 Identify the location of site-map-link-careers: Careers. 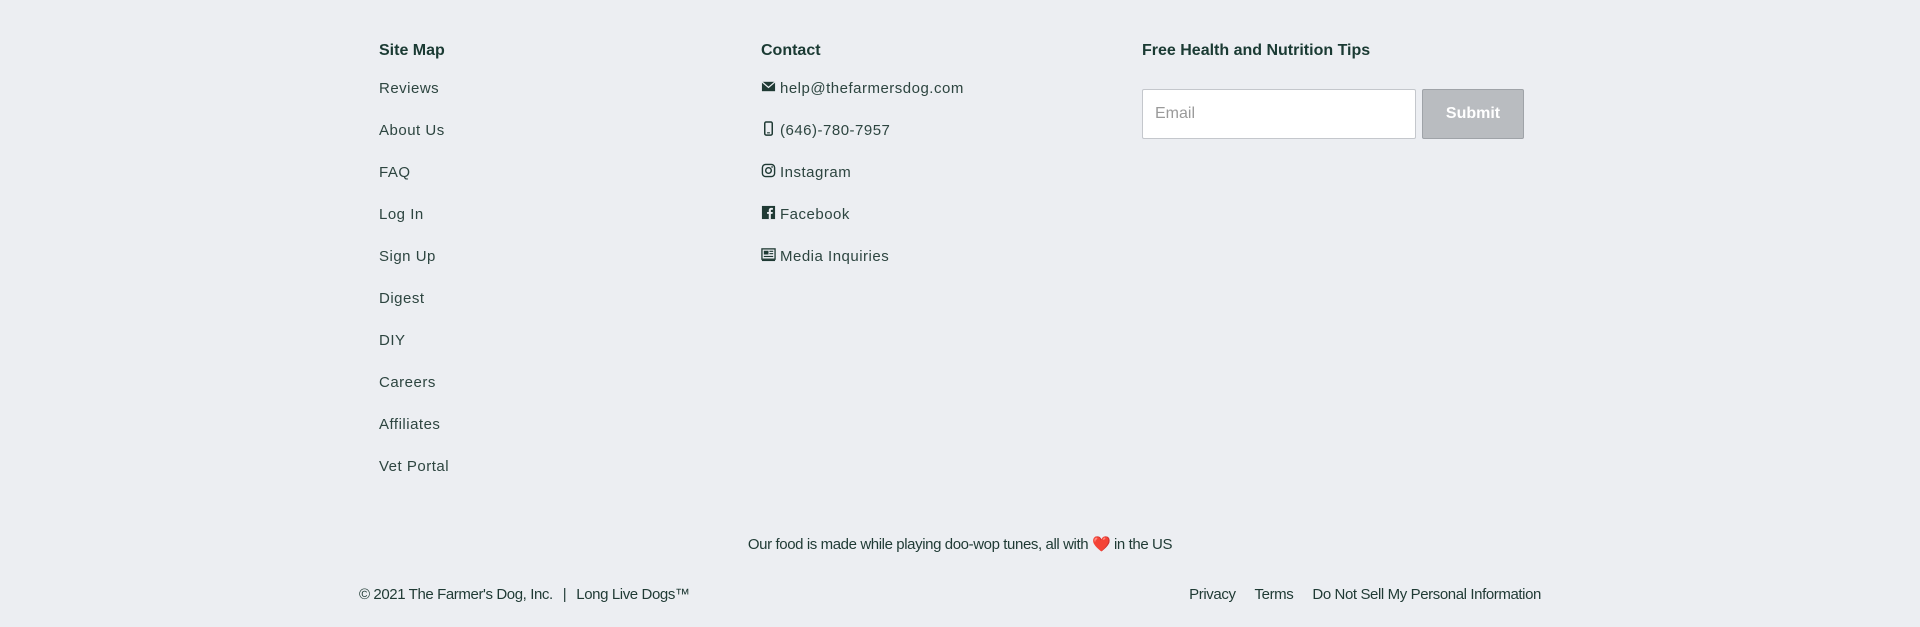
(549, 393).